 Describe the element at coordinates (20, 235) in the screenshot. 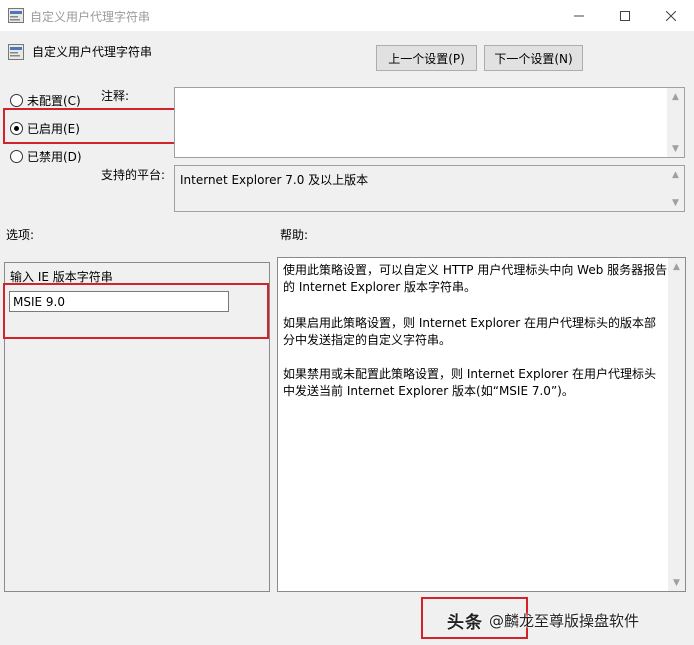

I see `options-label: 选项:` at that location.